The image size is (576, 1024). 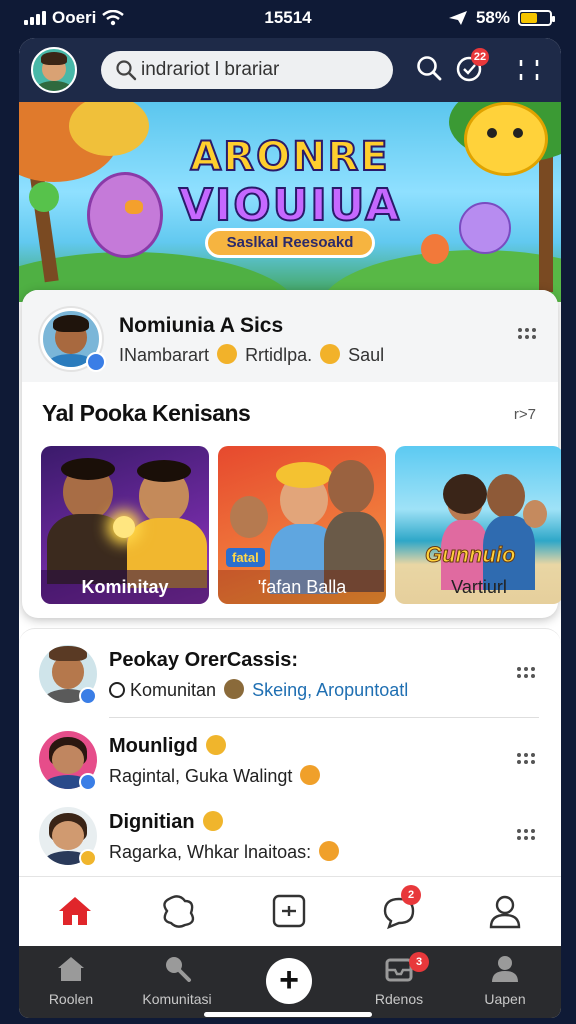 What do you see at coordinates (478, 525) in the screenshot?
I see `community-tile-3: Gunnuio Vartiurl` at bounding box center [478, 525].